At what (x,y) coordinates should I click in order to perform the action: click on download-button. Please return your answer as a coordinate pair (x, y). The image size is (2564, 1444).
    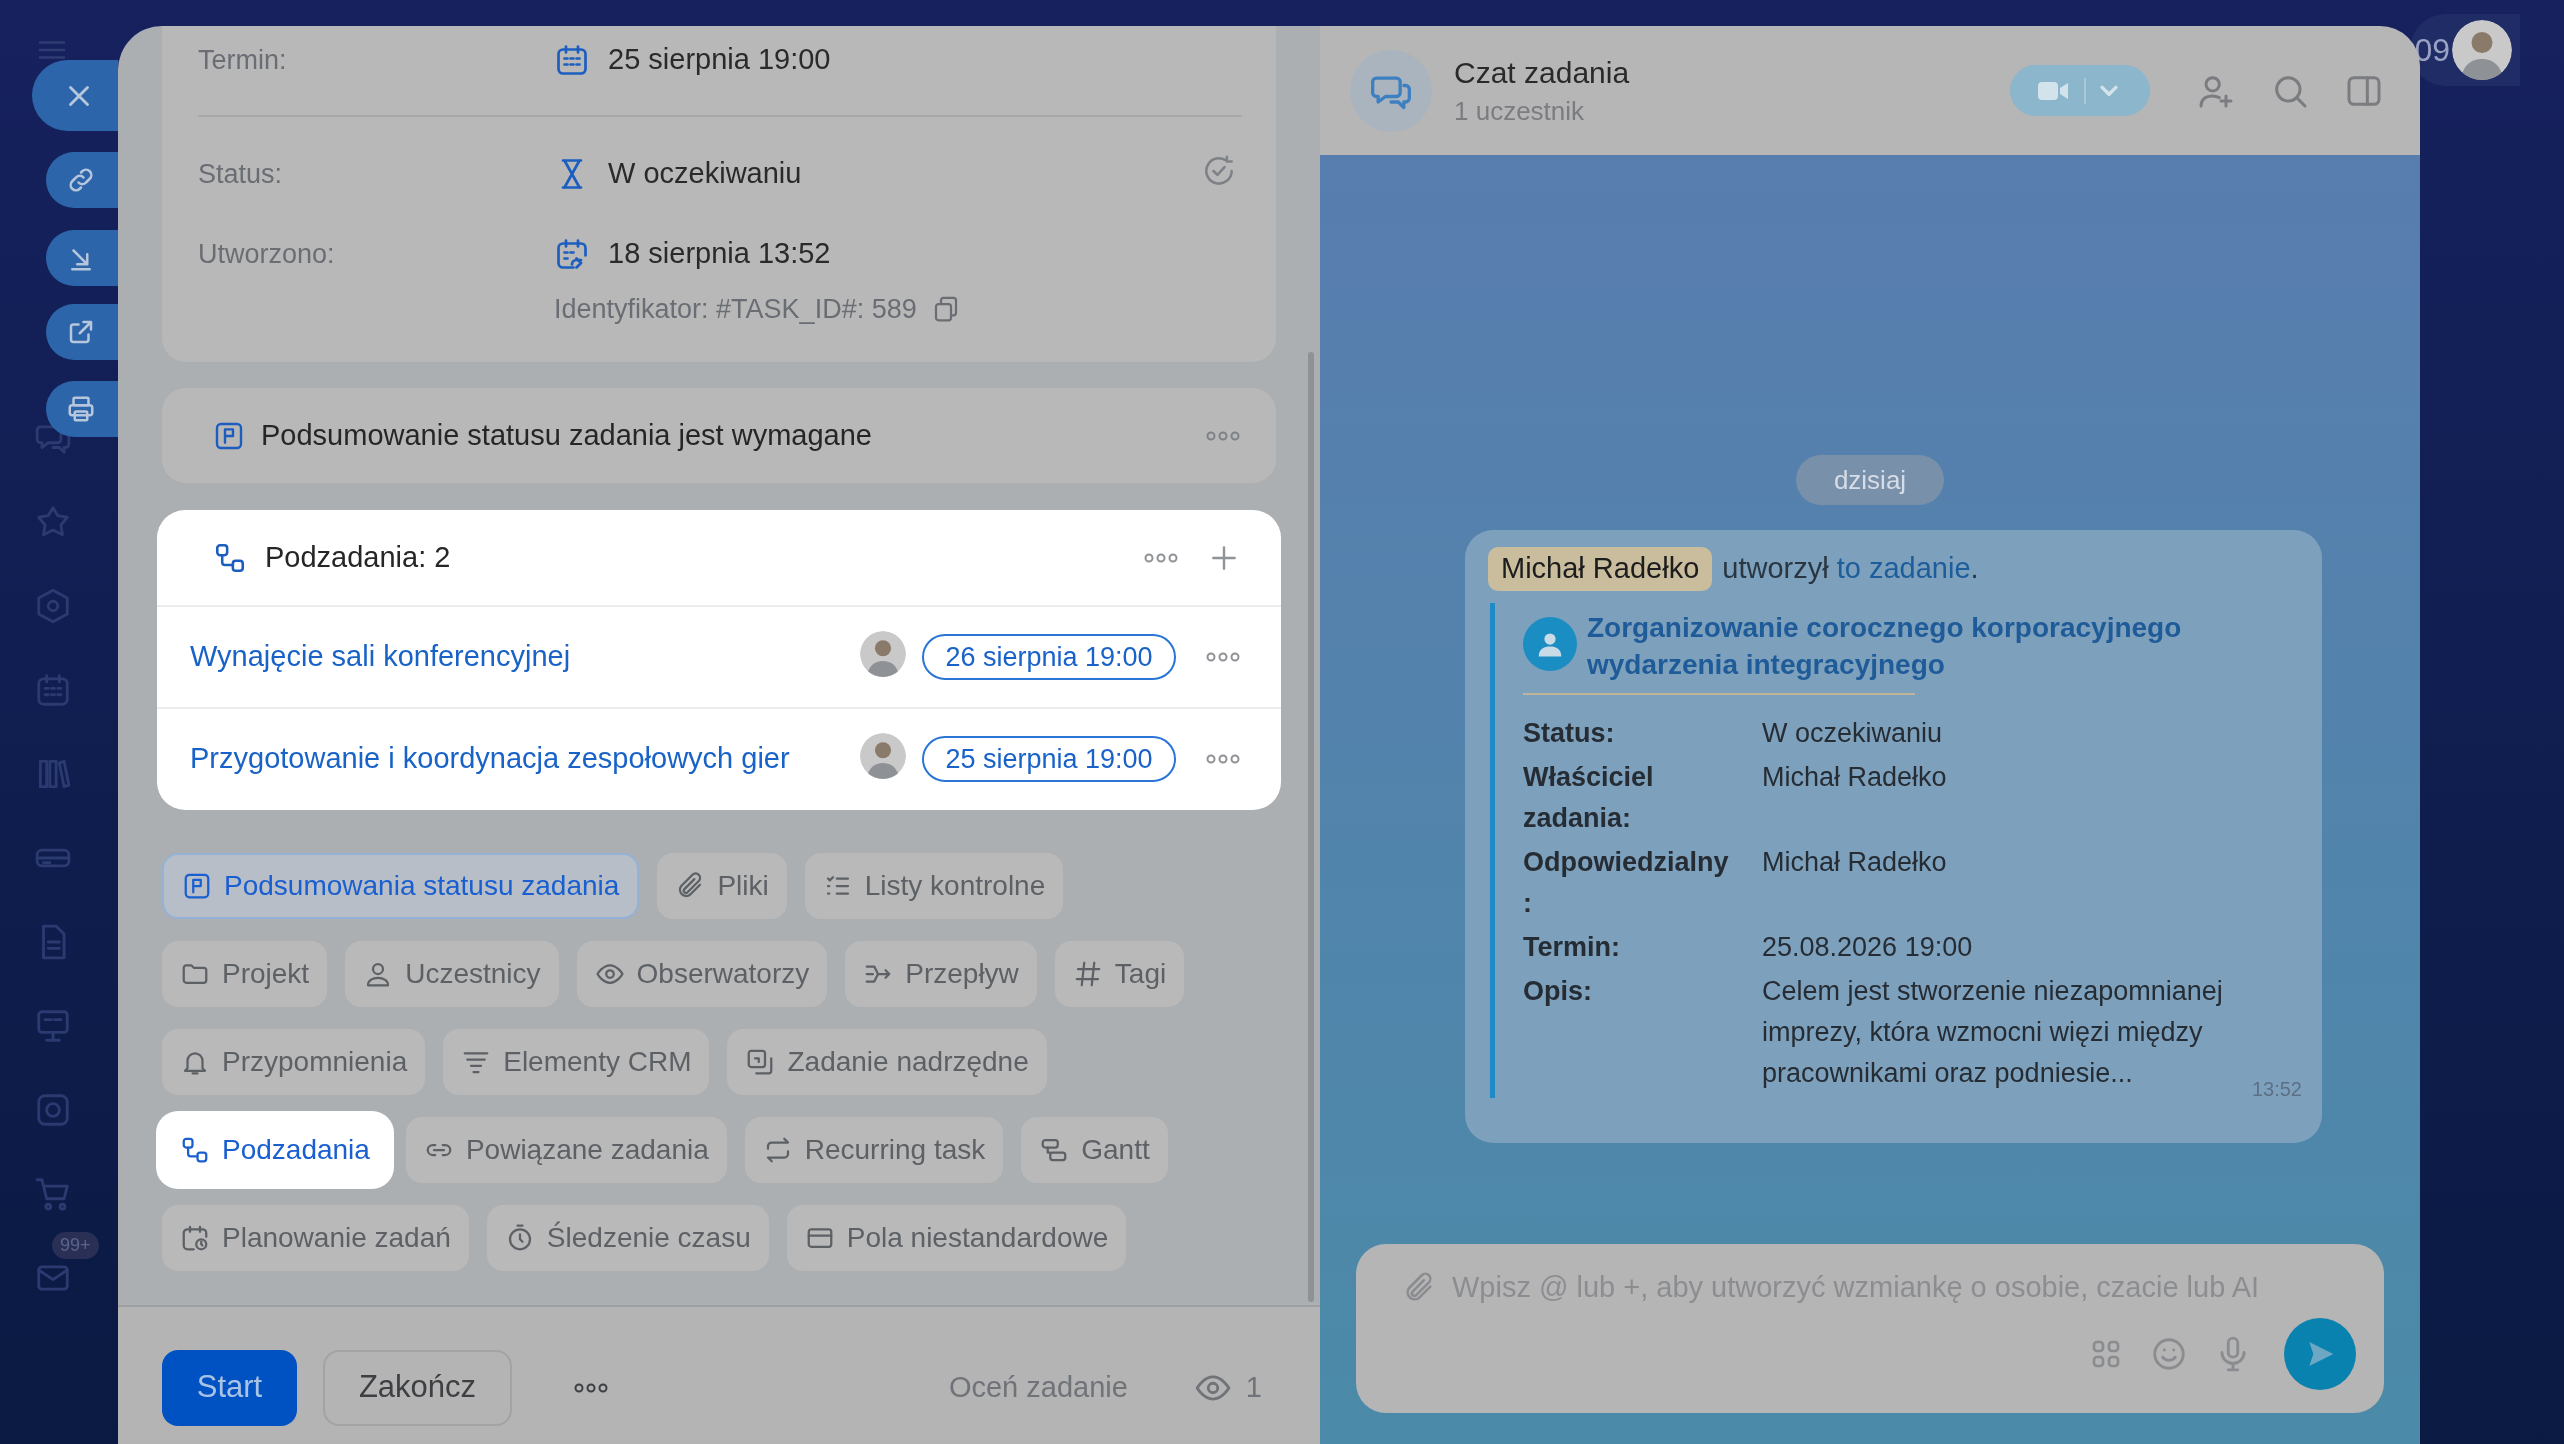
    Looking at the image, I should click on (82, 258).